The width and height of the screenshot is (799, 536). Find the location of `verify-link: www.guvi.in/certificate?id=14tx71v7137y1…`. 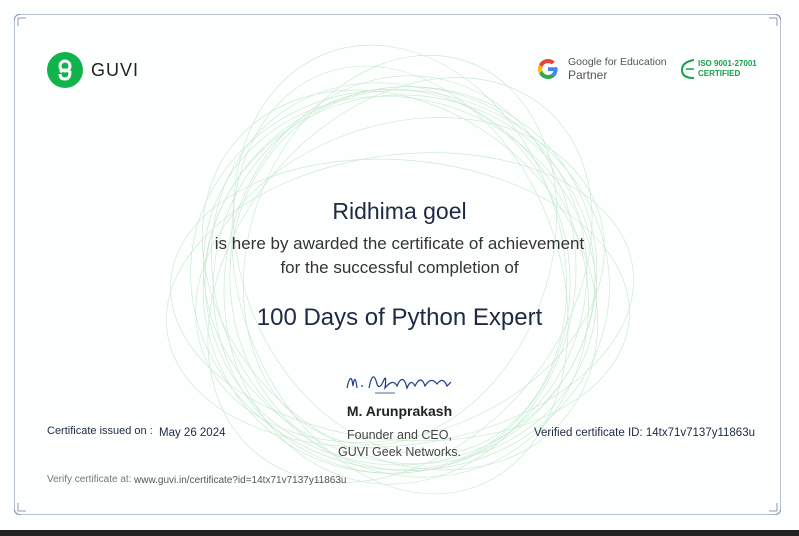

verify-link: www.guvi.in/certificate?id=14tx71v7137y1… is located at coordinates (240, 480).